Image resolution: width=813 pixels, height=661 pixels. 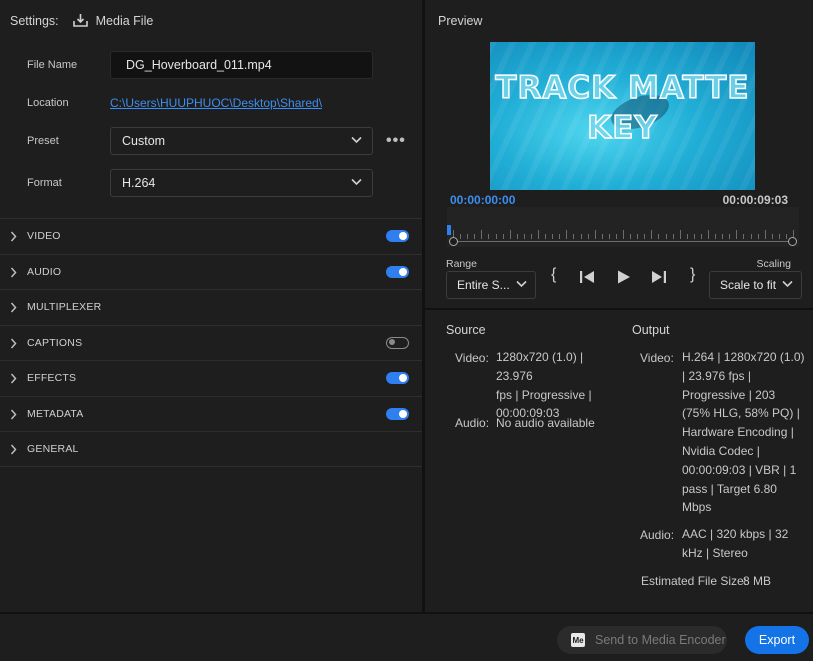 What do you see at coordinates (739, 469) in the screenshot?
I see `output-video-line: 00:00:09:03 | VBR | 1` at bounding box center [739, 469].